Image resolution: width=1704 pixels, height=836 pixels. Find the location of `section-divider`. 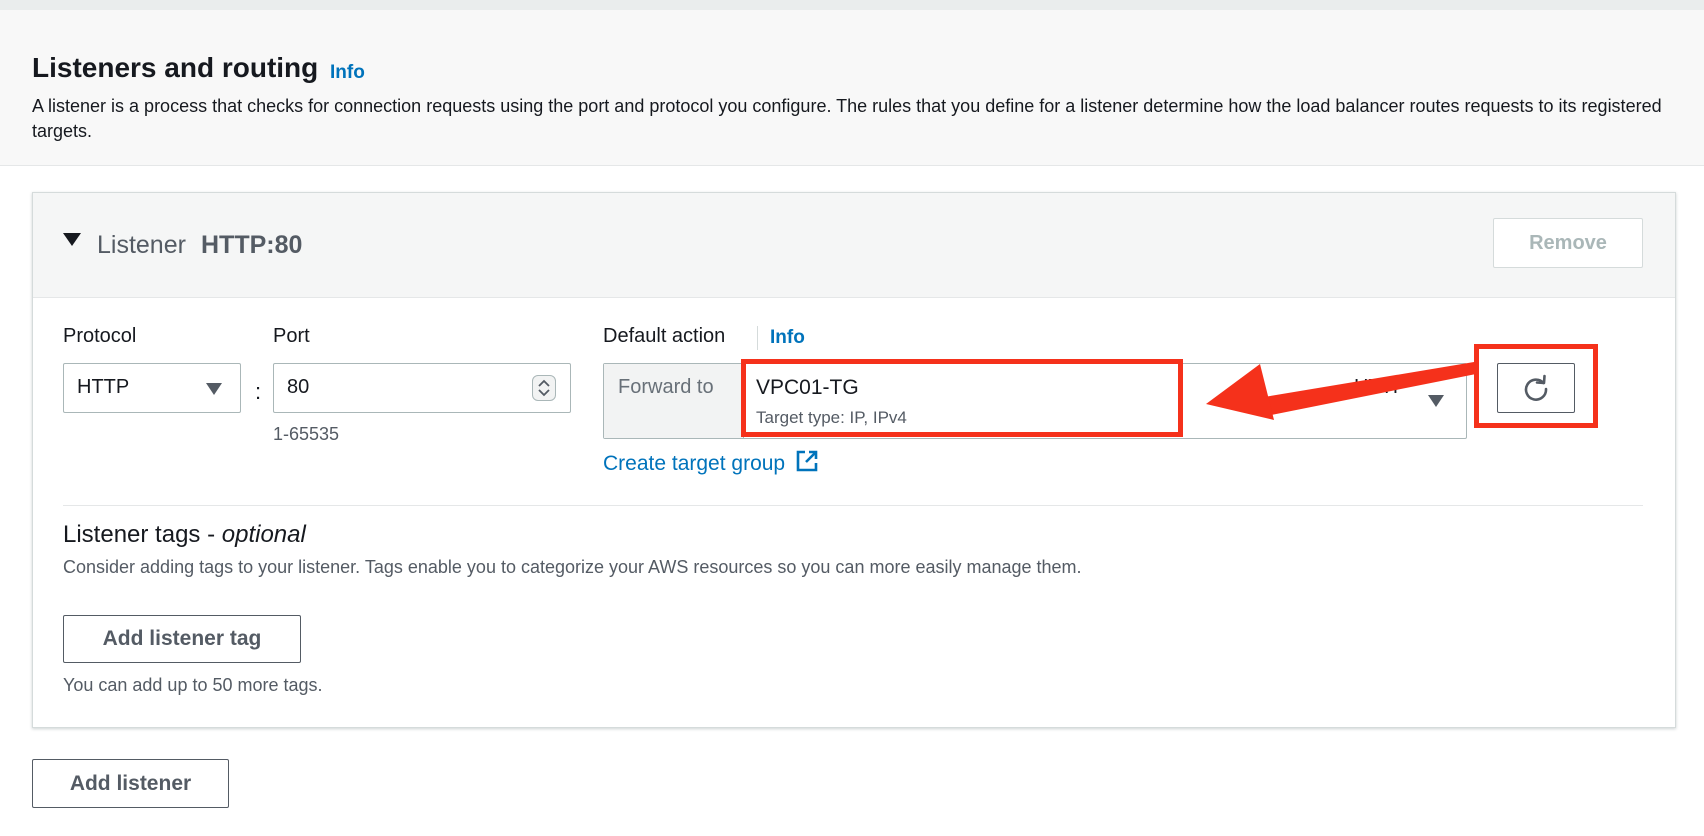

section-divider is located at coordinates (853, 505).